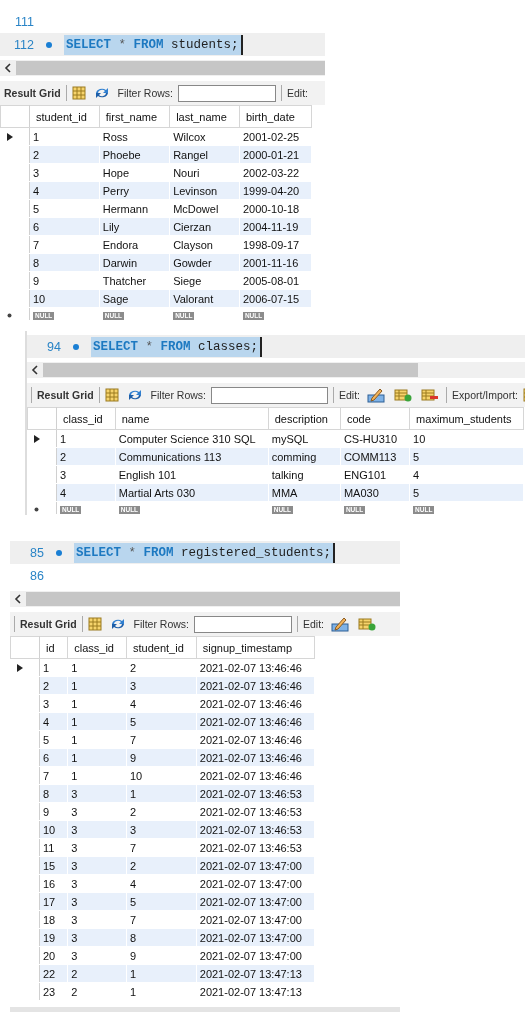  What do you see at coordinates (275, 116) in the screenshot?
I see `column-header: birth_date` at bounding box center [275, 116].